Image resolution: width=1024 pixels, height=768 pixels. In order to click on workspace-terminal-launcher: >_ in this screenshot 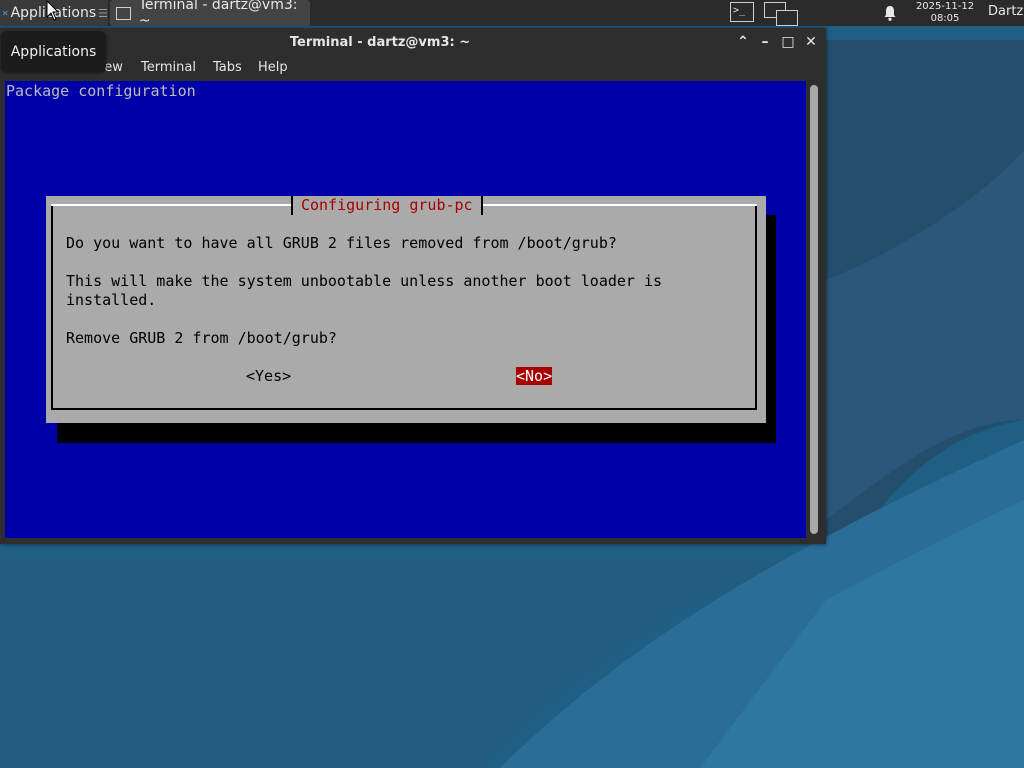, I will do `click(742, 12)`.